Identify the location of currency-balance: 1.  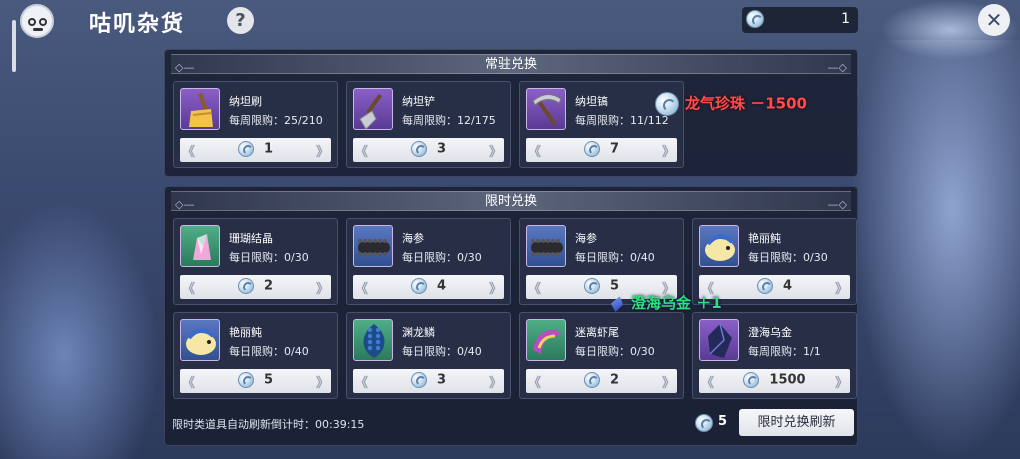
(800, 20).